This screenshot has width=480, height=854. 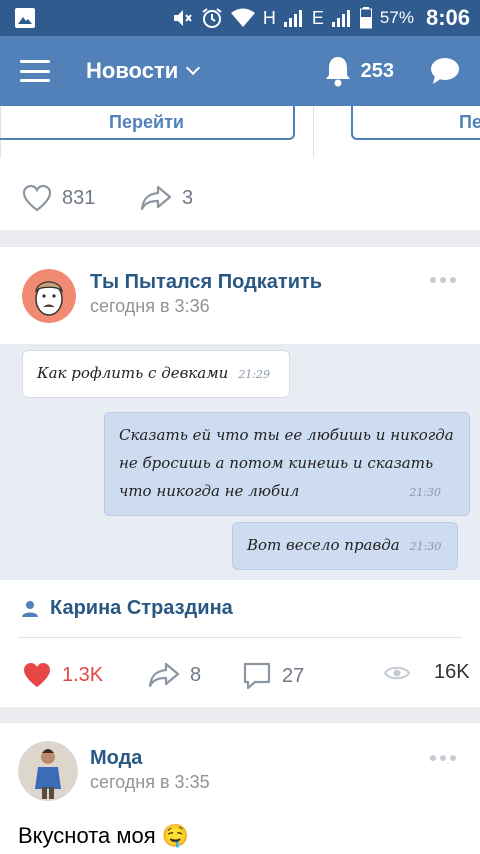 I want to click on clock: 8:06, so click(x=447, y=17).